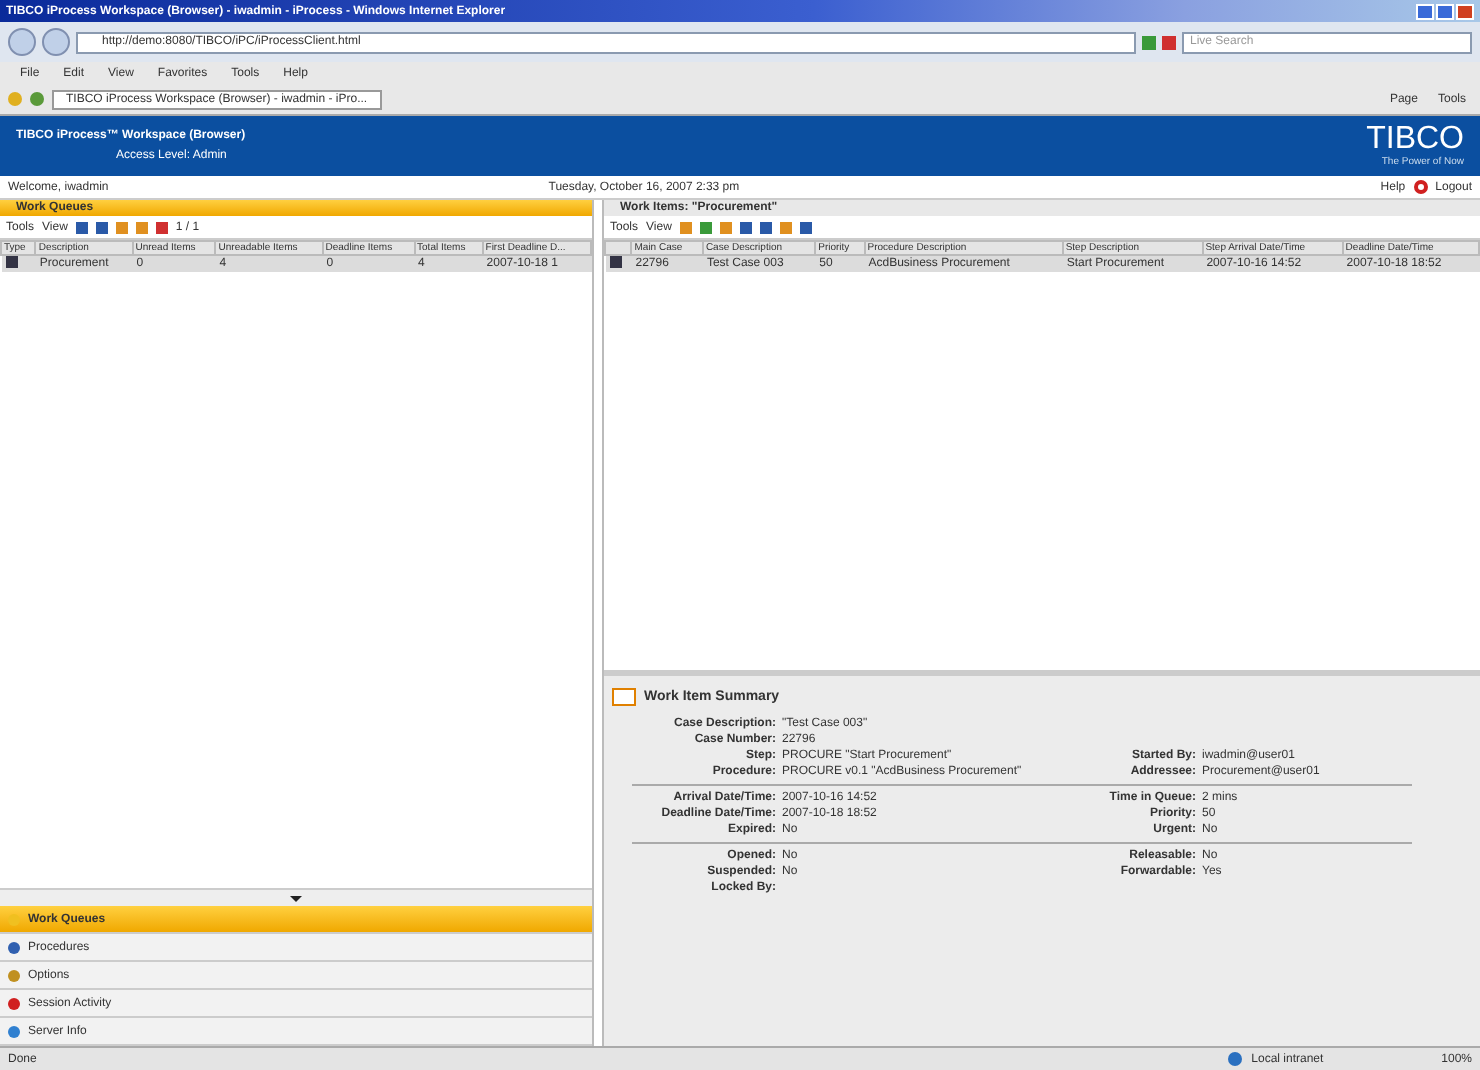  I want to click on forward-button, so click(56, 42).